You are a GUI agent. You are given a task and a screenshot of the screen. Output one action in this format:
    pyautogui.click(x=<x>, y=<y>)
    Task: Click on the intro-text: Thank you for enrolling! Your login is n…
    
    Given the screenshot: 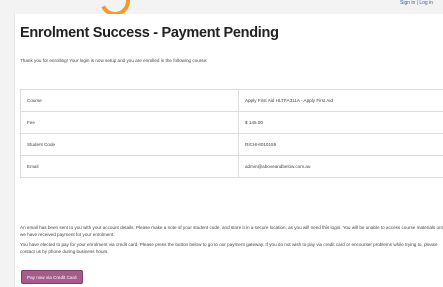 What is the action you would take?
    pyautogui.click(x=114, y=60)
    